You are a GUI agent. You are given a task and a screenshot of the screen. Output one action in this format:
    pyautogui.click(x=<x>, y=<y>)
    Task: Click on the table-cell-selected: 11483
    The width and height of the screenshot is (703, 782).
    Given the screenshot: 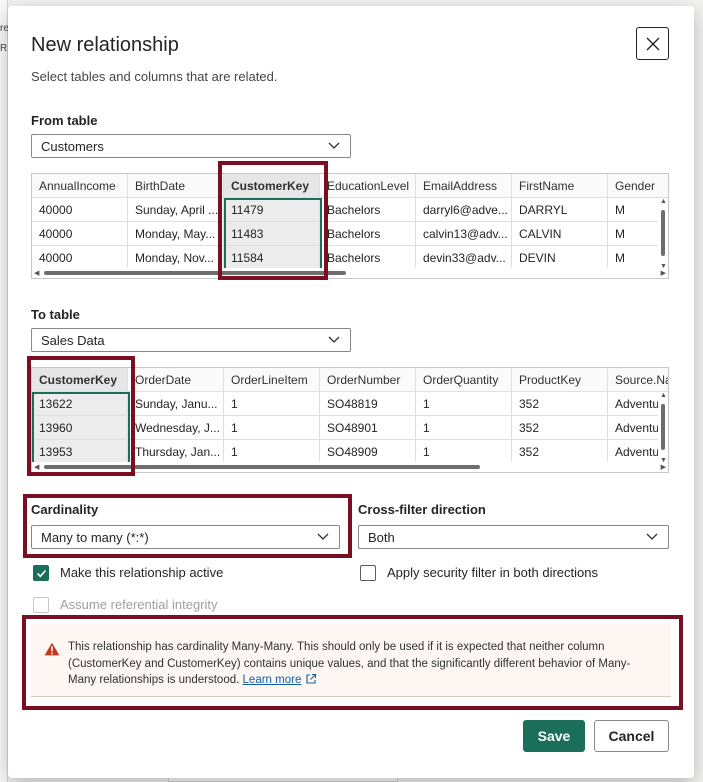 What is the action you would take?
    pyautogui.click(x=272, y=234)
    